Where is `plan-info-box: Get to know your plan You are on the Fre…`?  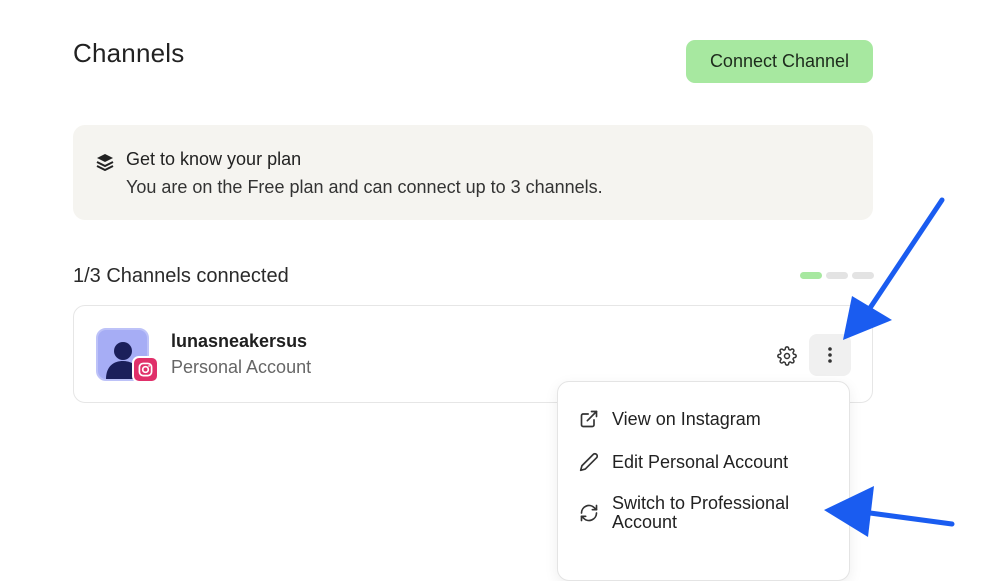
plan-info-box: Get to know your plan You are on the Fre… is located at coordinates (473, 172).